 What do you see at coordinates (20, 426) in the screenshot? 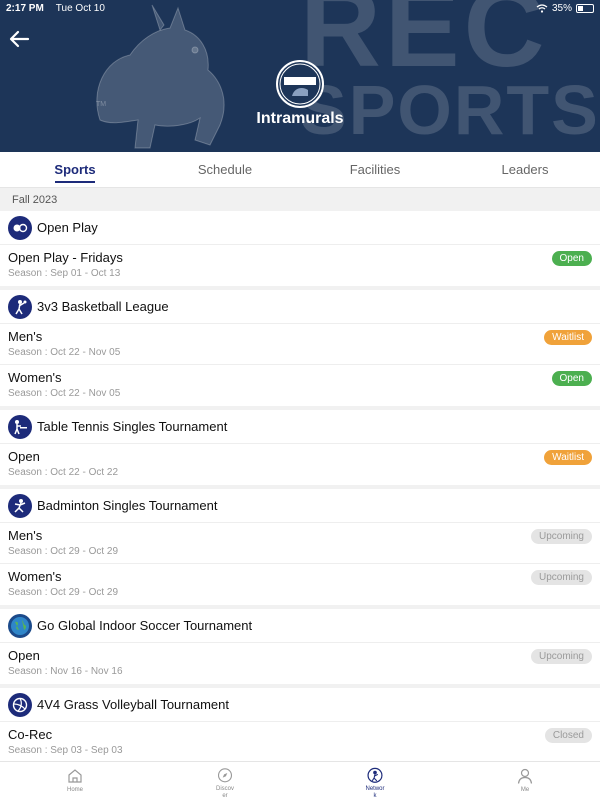
I see `table-tennis-icon` at bounding box center [20, 426].